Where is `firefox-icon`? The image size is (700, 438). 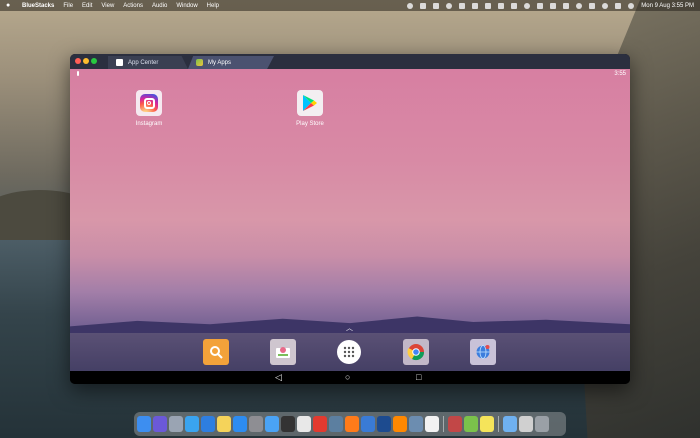 firefox-icon is located at coordinates (352, 424).